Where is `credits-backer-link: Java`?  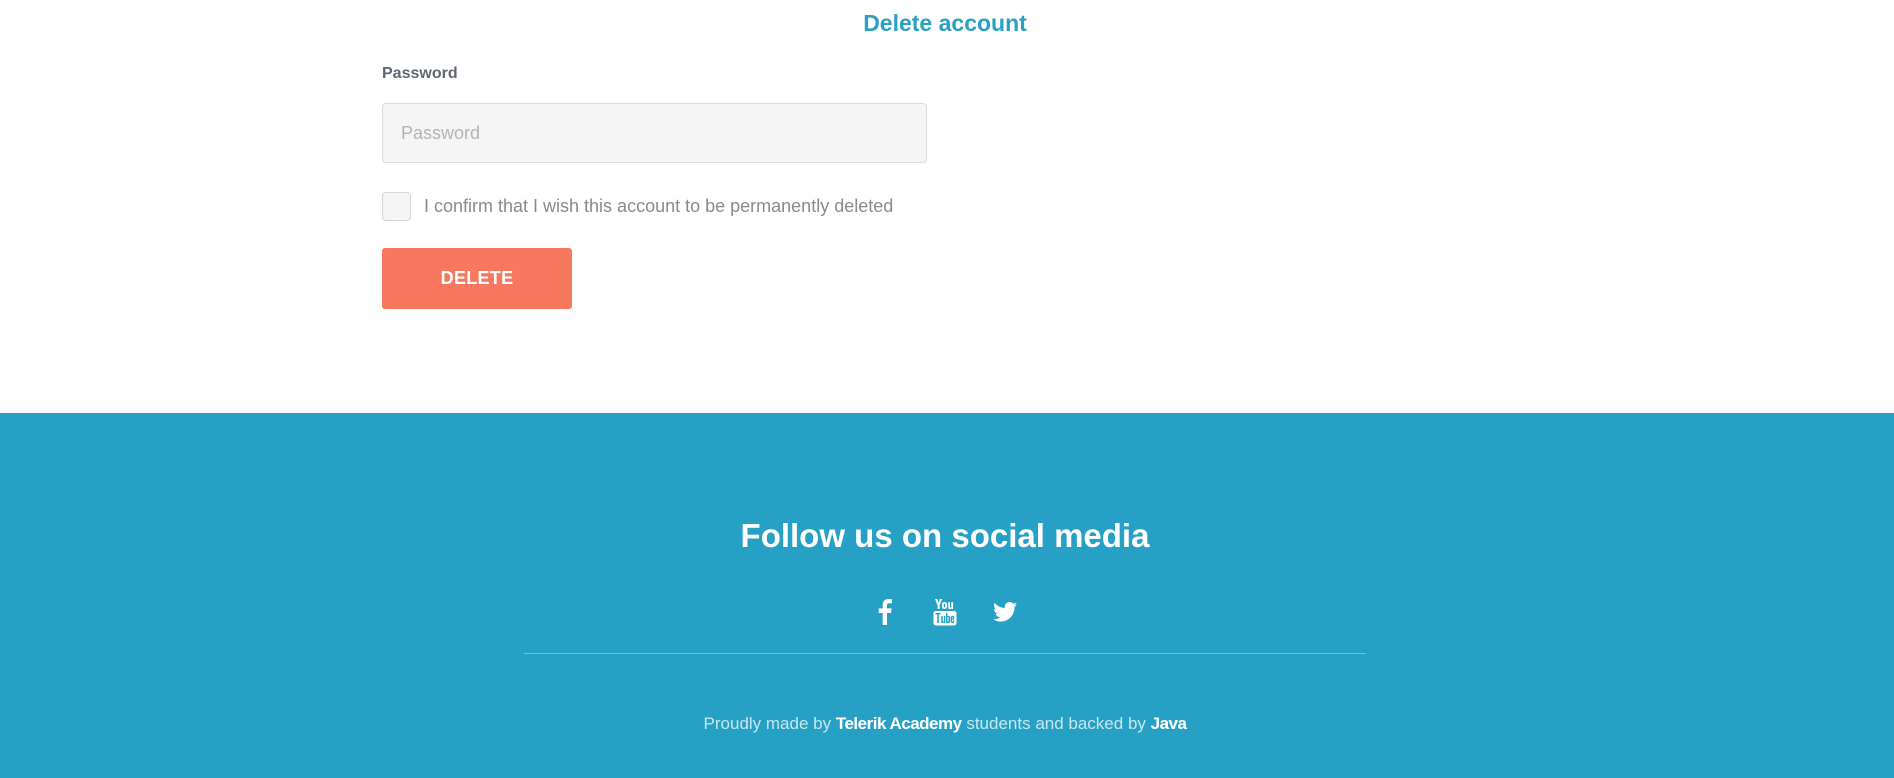 credits-backer-link: Java is located at coordinates (1169, 723).